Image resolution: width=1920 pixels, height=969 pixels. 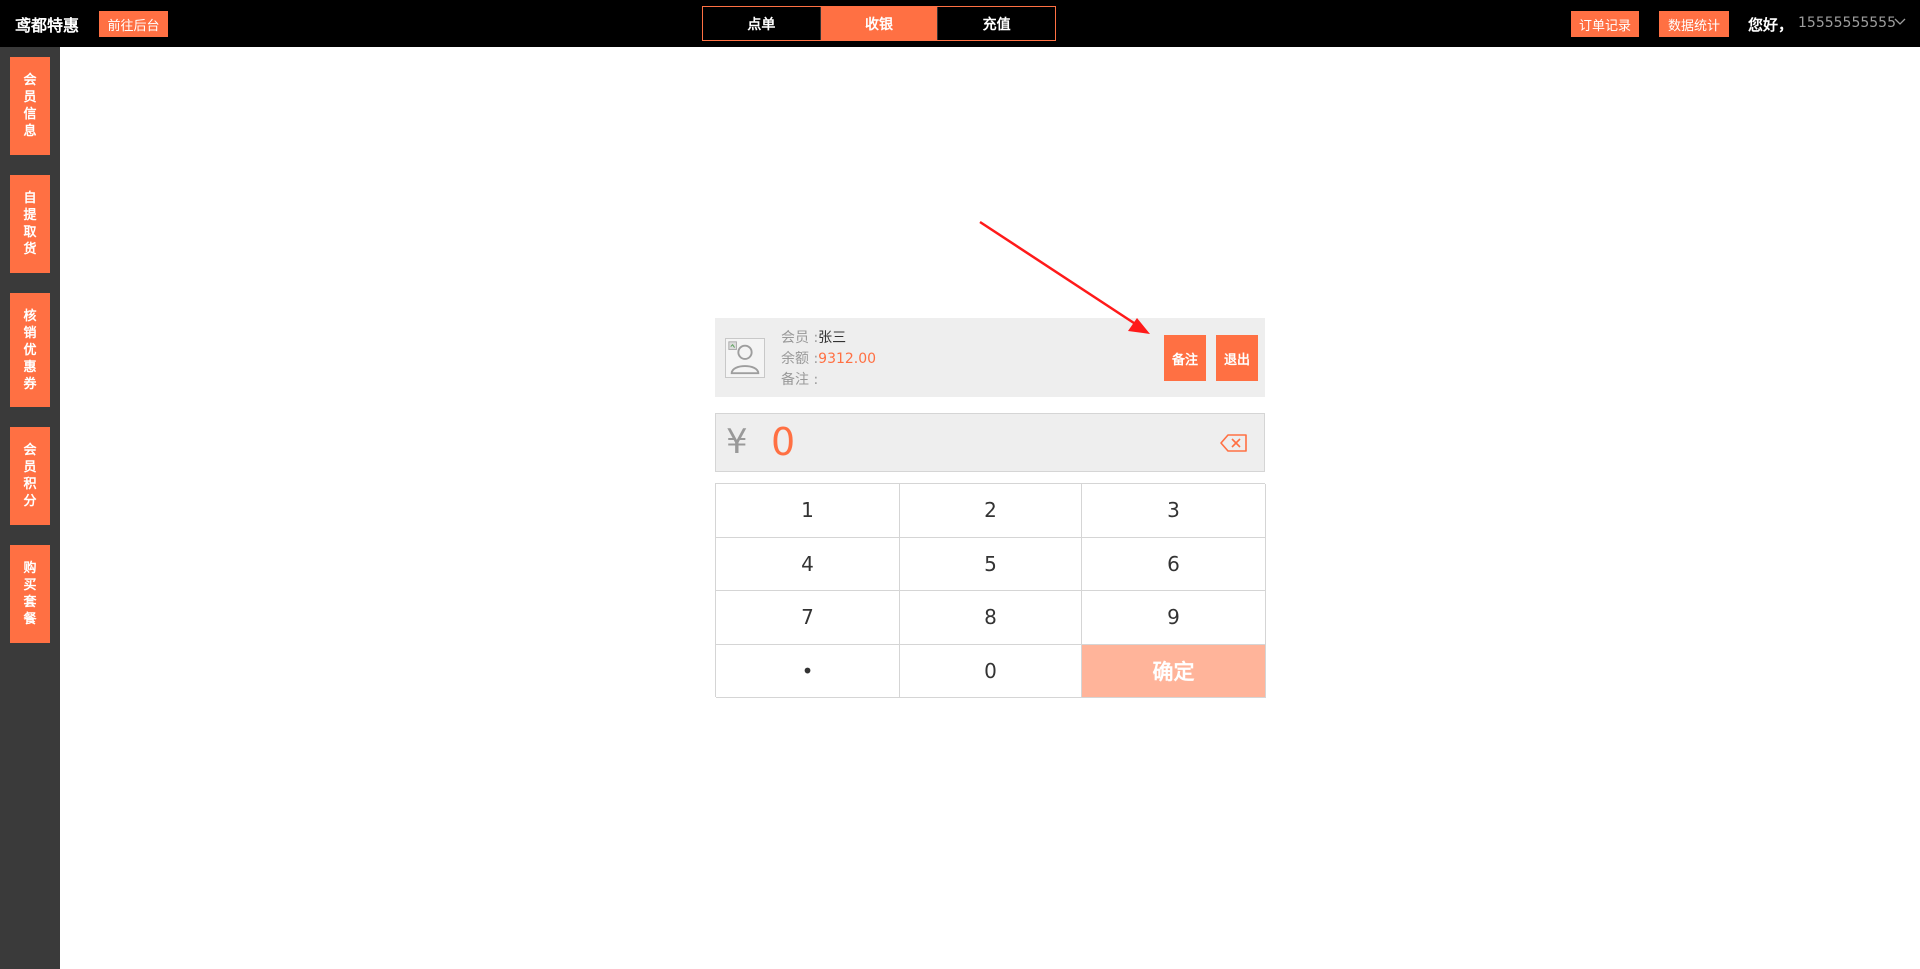 I want to click on sidebar-item-member-points: 会员积分, so click(x=30, y=476).